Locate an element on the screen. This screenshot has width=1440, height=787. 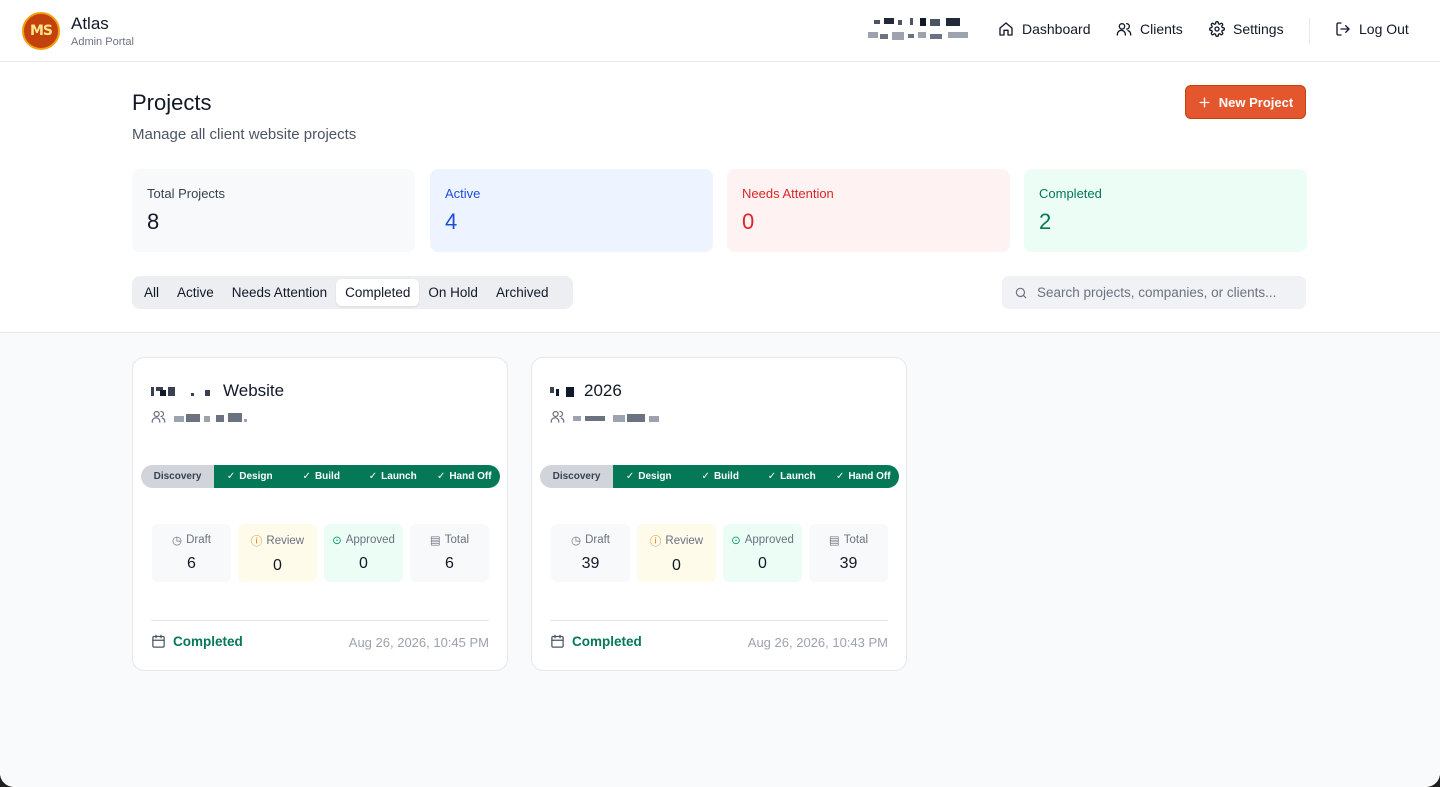
stat-value: 4 is located at coordinates (451, 221).